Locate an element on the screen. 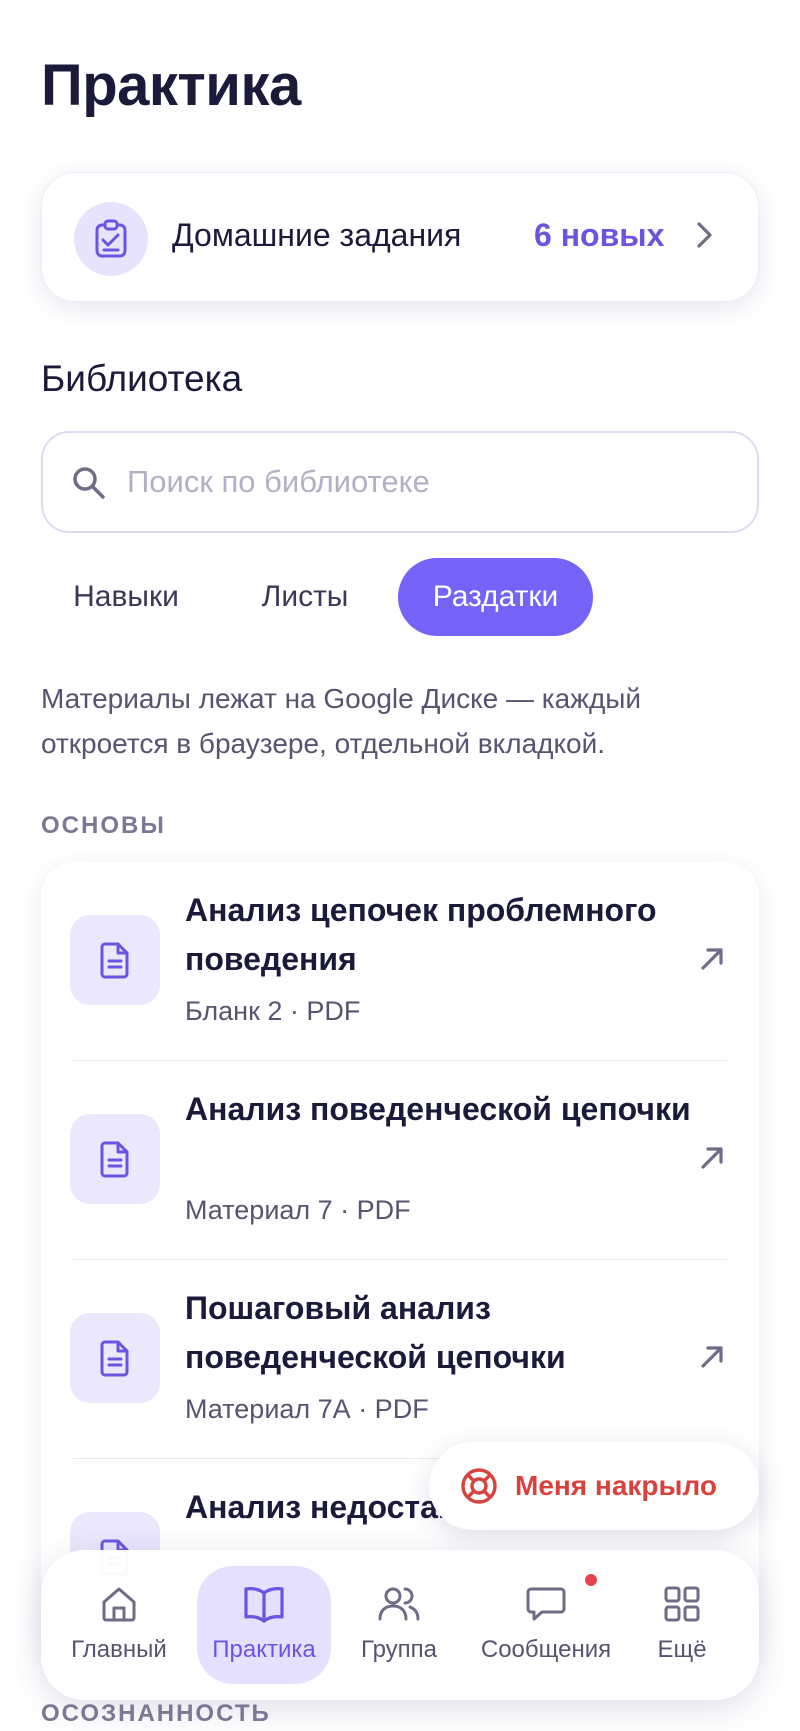 The image size is (800, 1731). library-search is located at coordinates (400, 482).